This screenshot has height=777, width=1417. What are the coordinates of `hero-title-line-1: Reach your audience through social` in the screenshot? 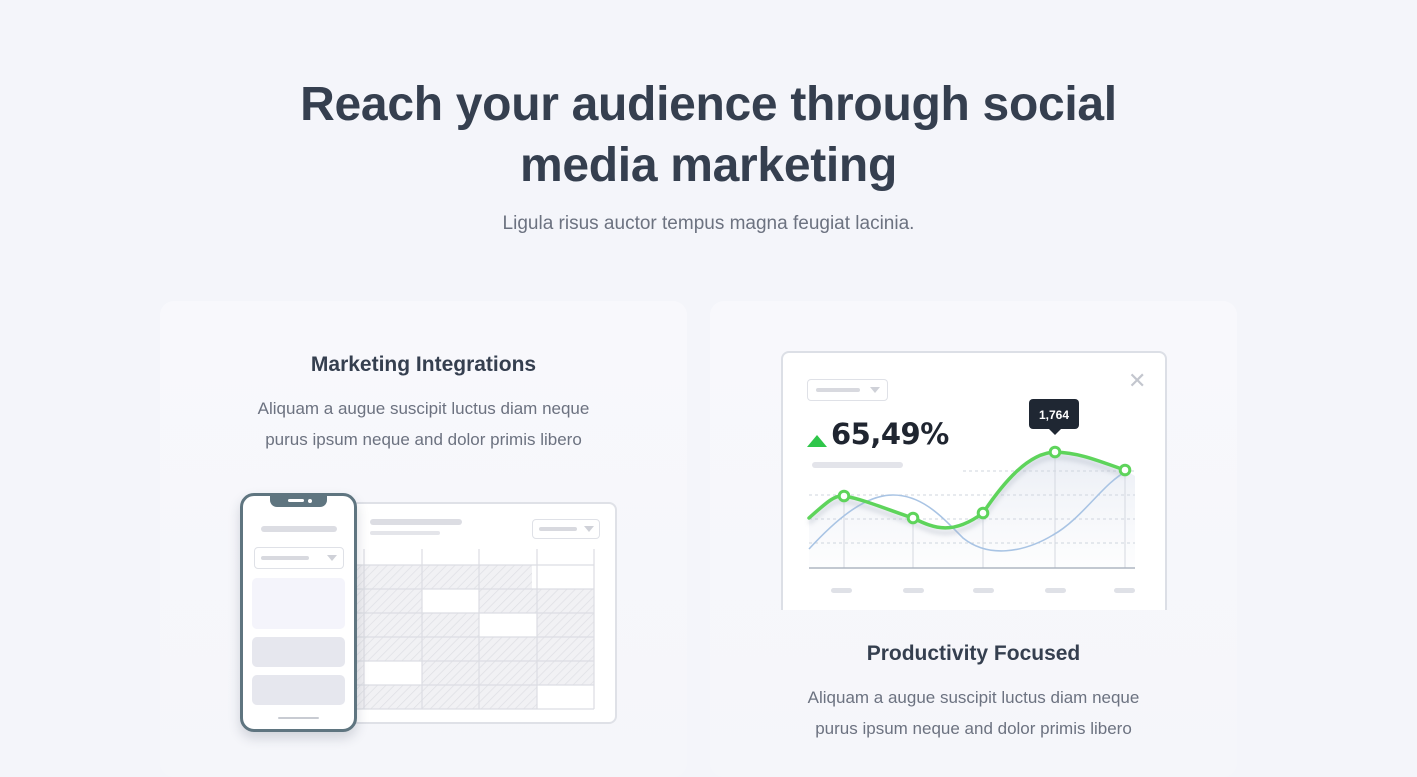 It's located at (708, 104).